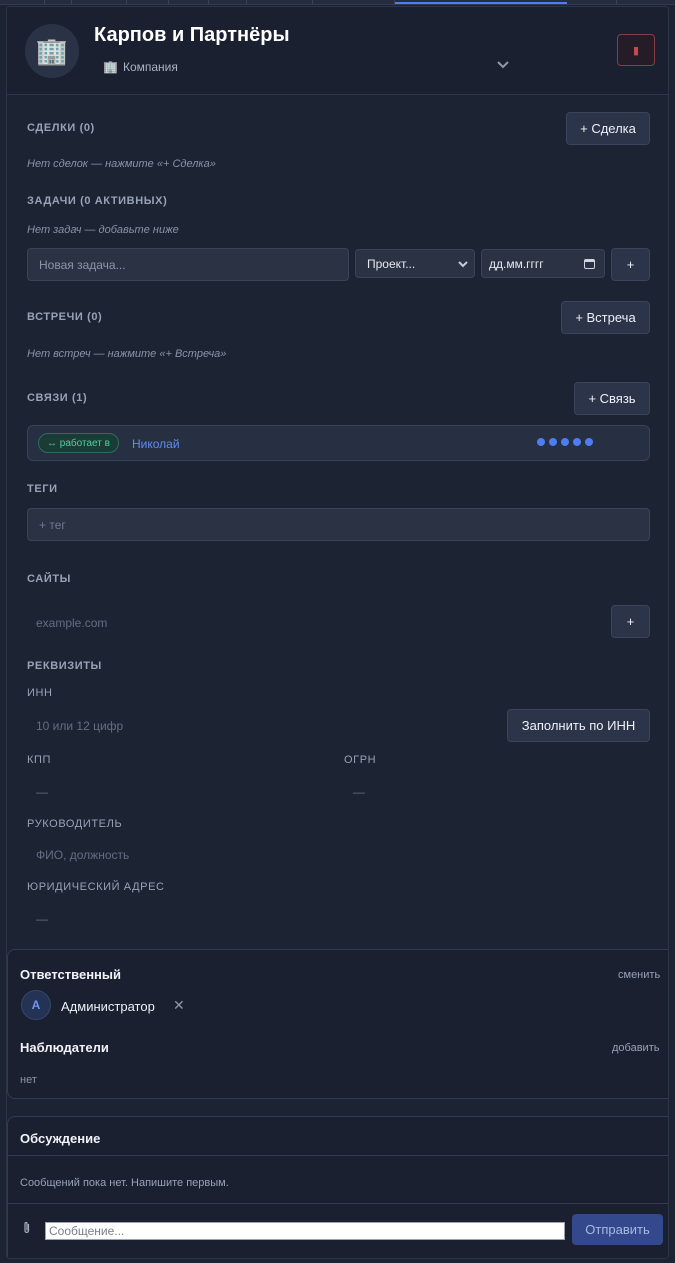 The height and width of the screenshot is (1263, 675). I want to click on responsible-title: Ответственный, so click(70, 974).